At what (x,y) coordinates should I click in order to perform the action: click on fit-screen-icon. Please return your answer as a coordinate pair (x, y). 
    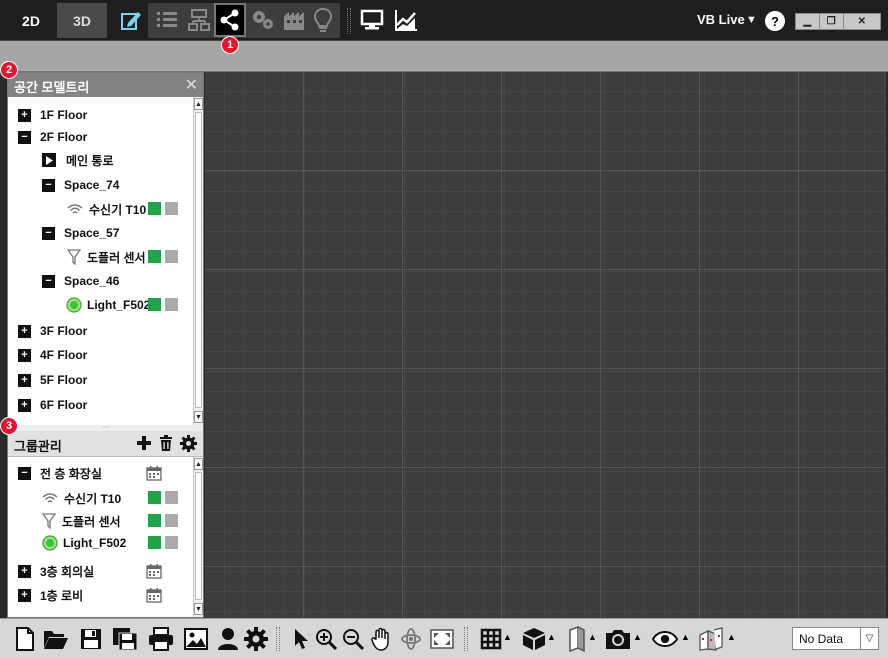
    Looking at the image, I should click on (442, 639).